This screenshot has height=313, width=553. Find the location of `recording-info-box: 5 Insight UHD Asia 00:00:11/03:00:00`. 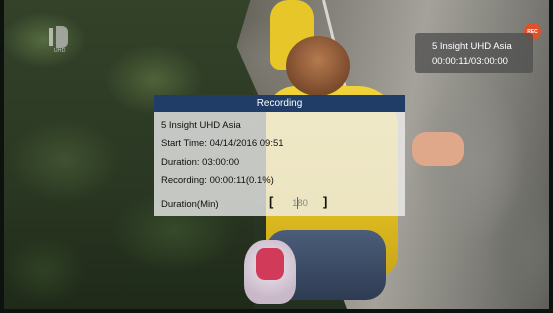

recording-info-box: 5 Insight UHD Asia 00:00:11/03:00:00 is located at coordinates (474, 53).